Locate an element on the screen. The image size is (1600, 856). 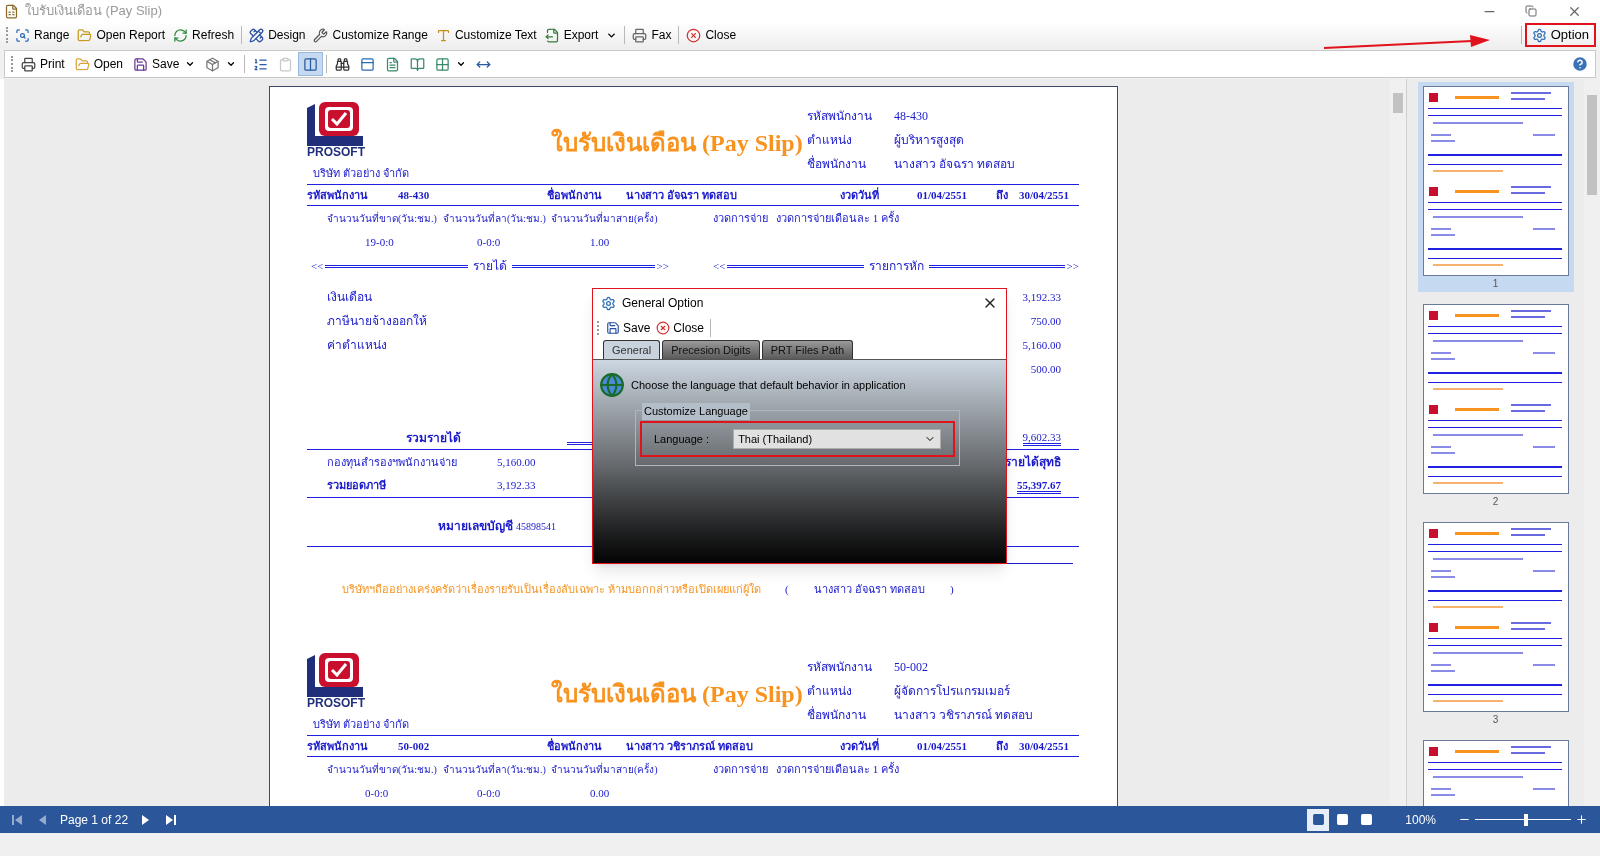
field-label: หมายเลขบัญชี is located at coordinates (475, 526).